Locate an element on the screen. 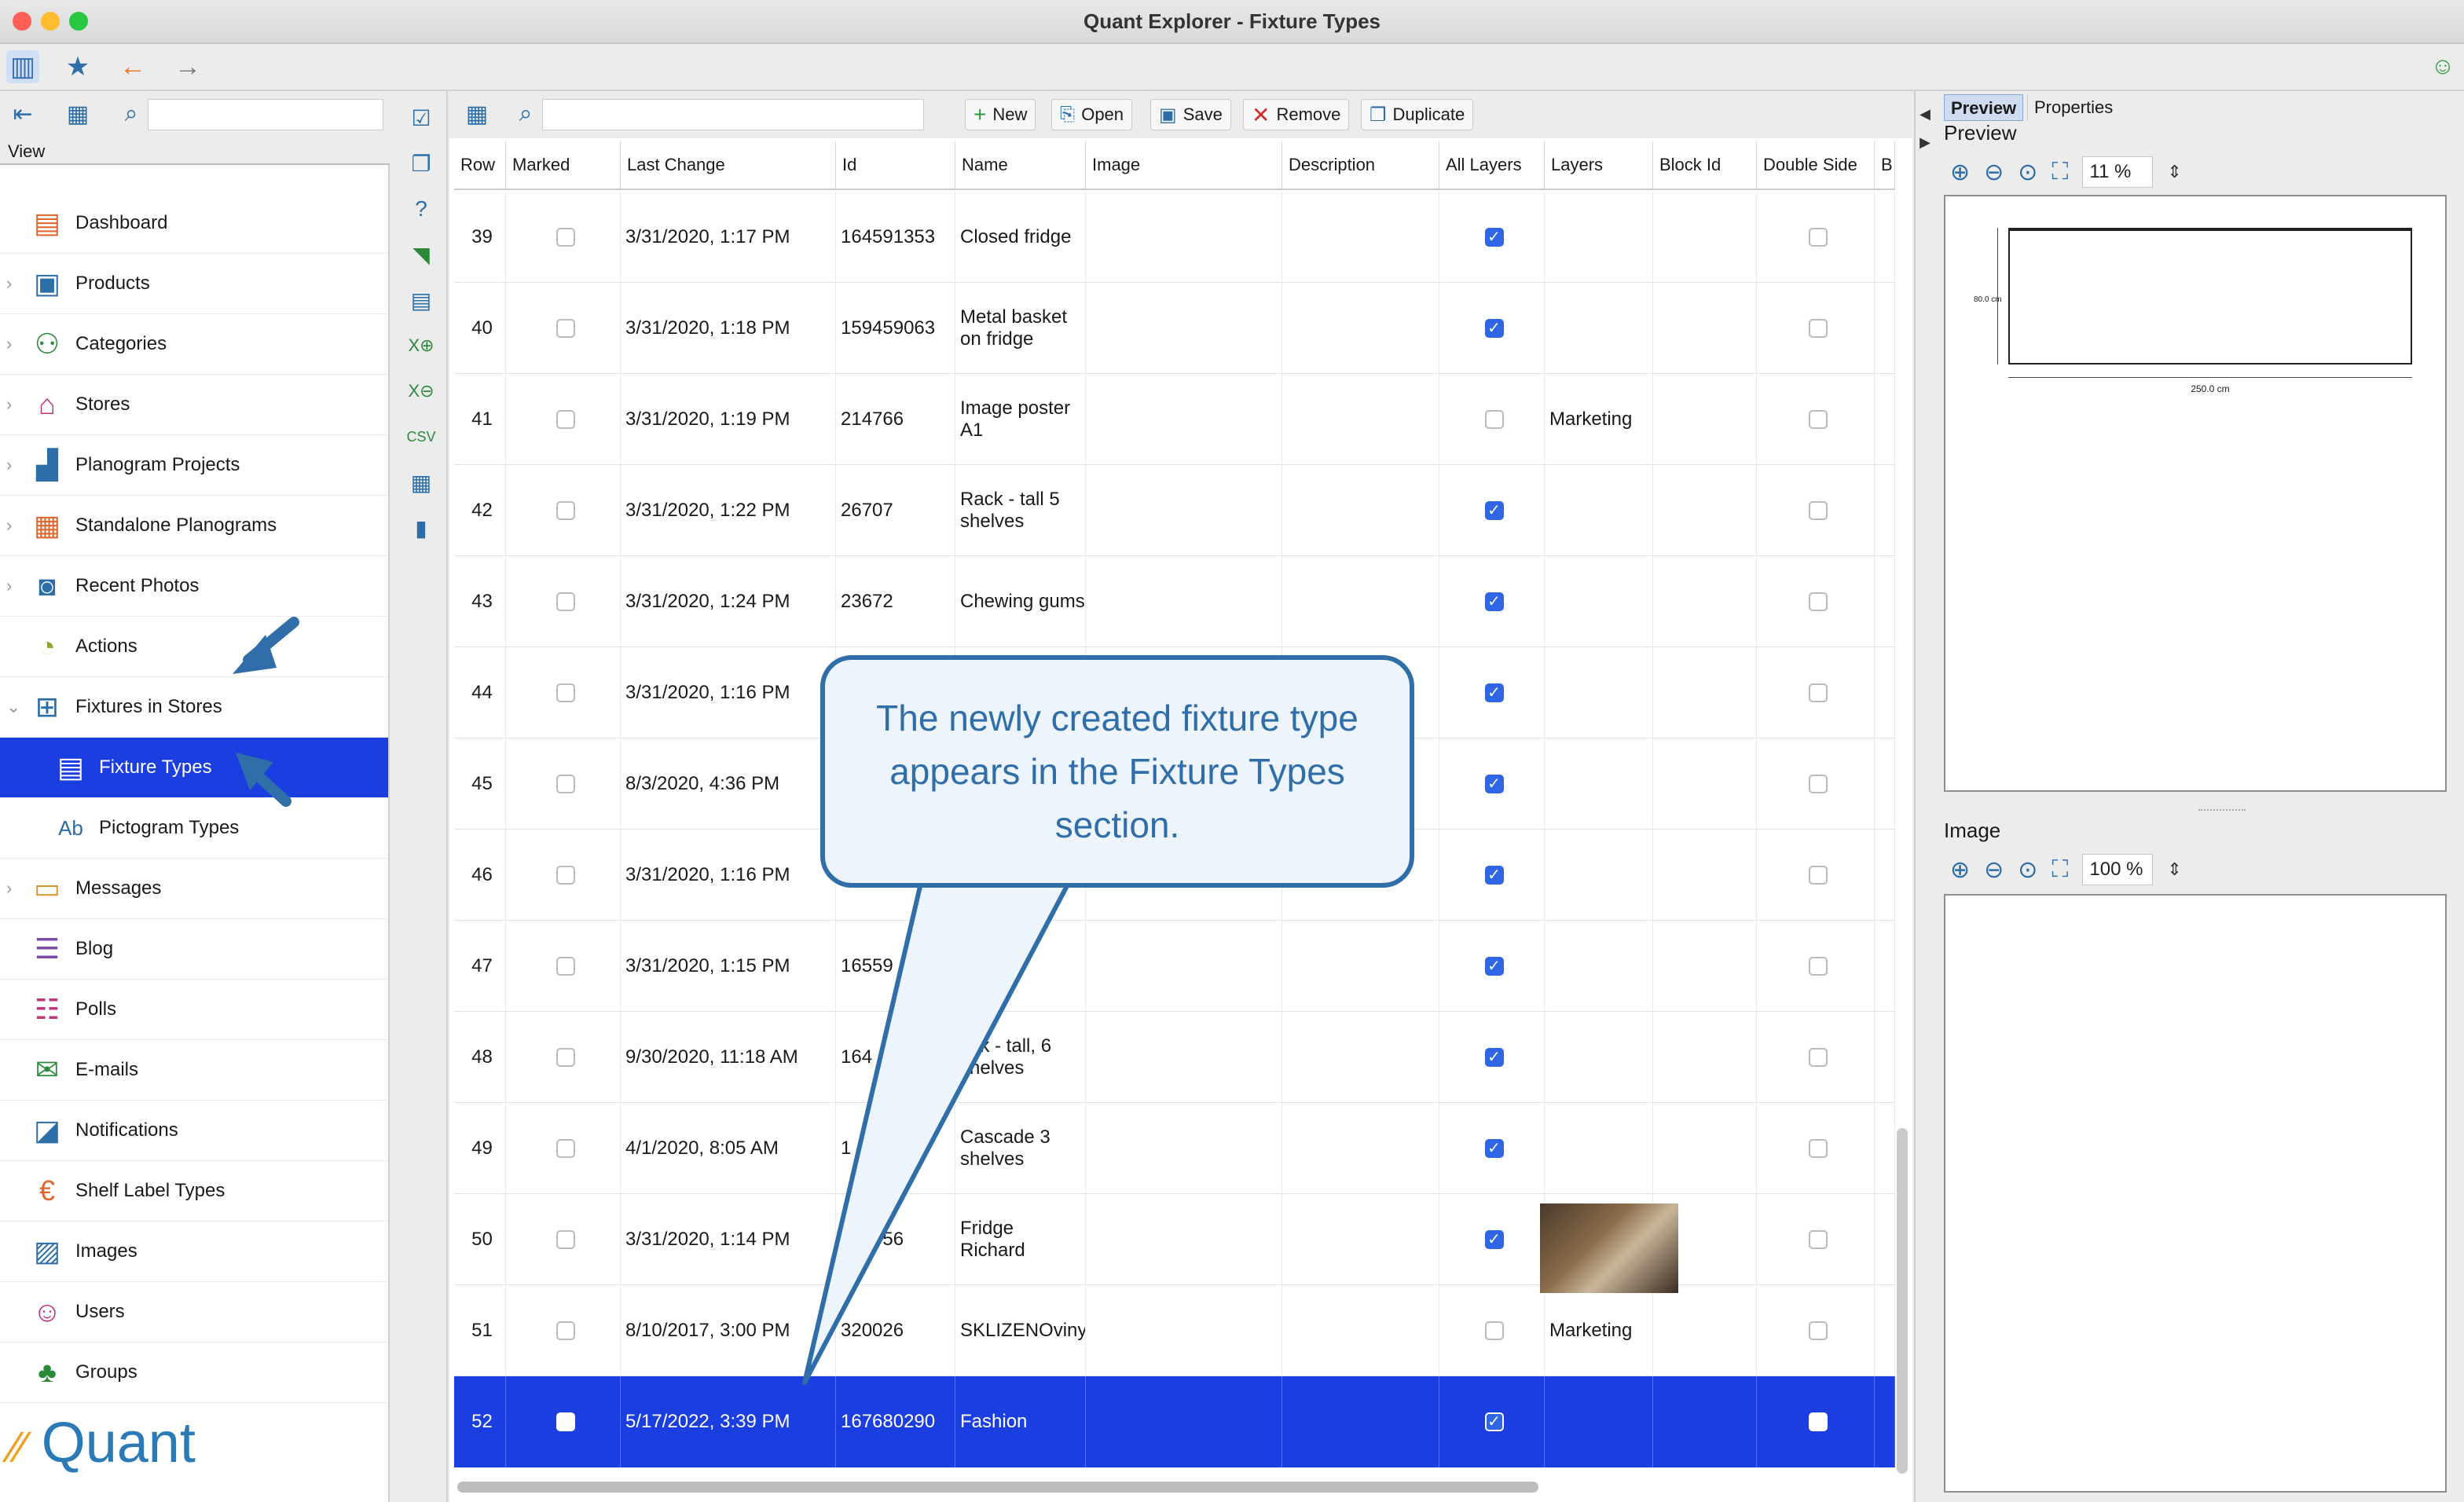  name-cell: Closed fridge is located at coordinates (1020, 238).